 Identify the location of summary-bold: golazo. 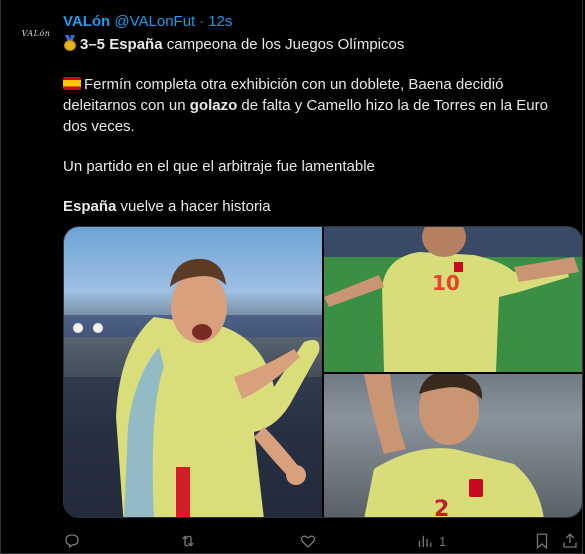
(213, 105).